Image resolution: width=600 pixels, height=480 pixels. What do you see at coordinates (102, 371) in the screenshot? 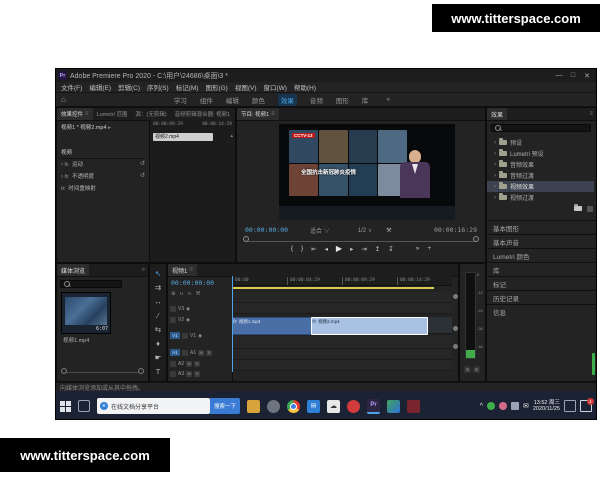
I see `zoom-slider` at bounding box center [102, 371].